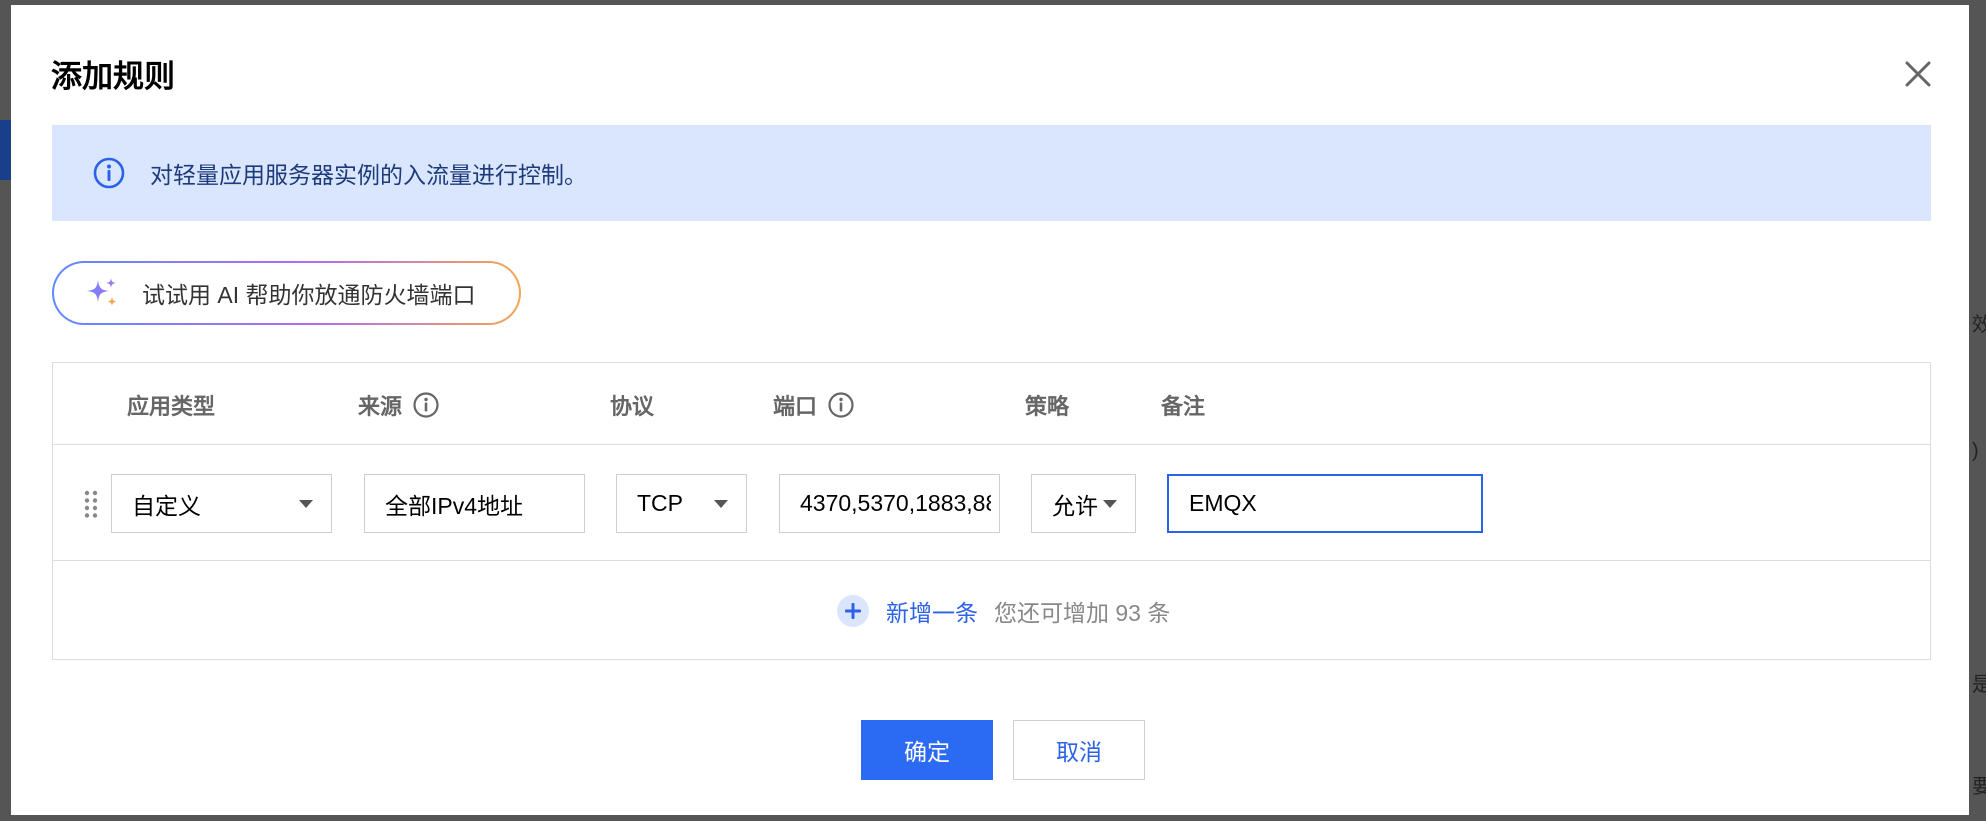 Image resolution: width=1986 pixels, height=821 pixels. I want to click on close-button, so click(1918, 74).